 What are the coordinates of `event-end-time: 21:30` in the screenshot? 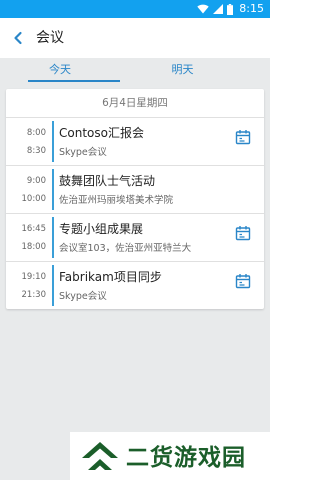 It's located at (34, 295).